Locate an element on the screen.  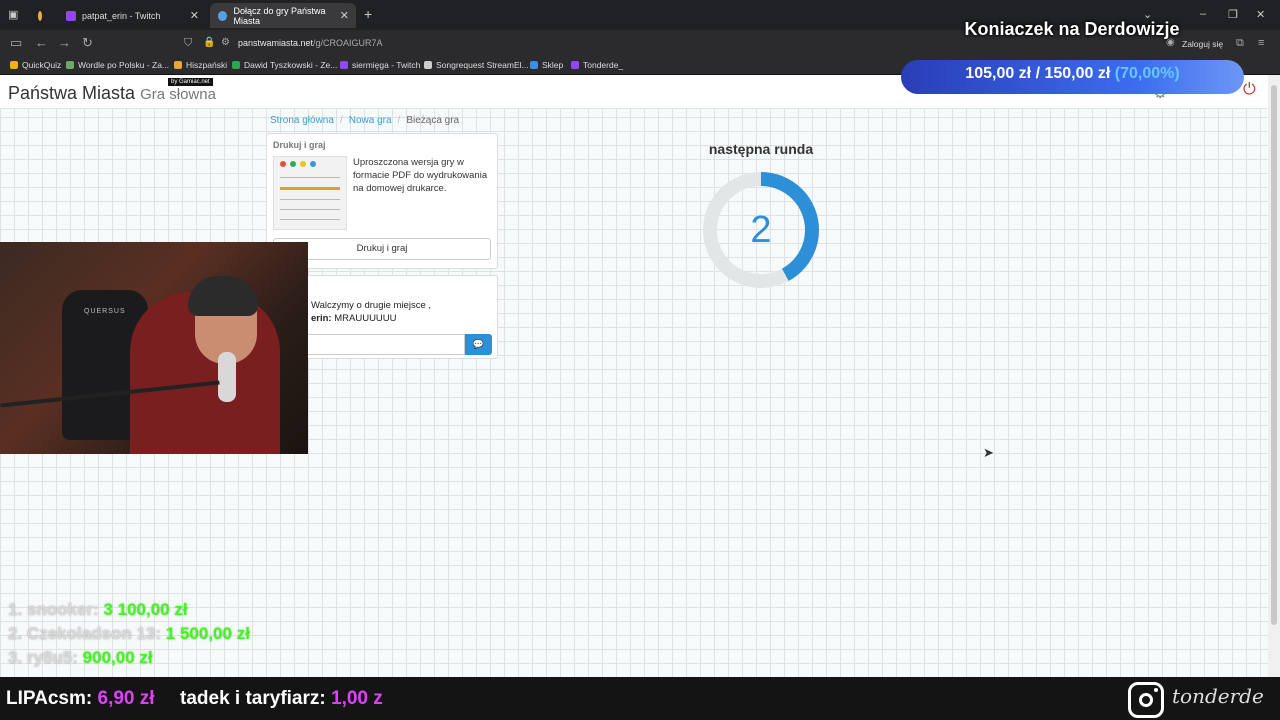
url-path: /g/CROAIGUR7A is located at coordinates (348, 43).